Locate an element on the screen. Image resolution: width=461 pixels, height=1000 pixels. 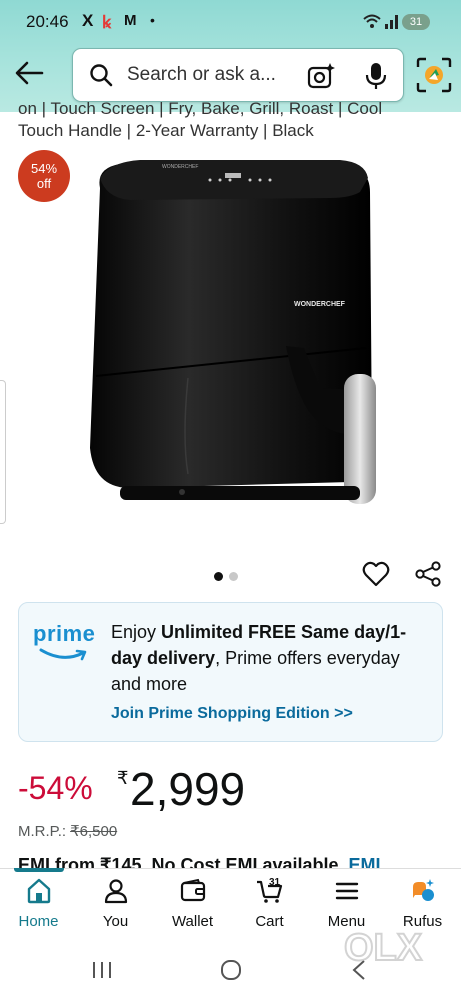
nav-wallet: Wallet is located at coordinates (192, 903).